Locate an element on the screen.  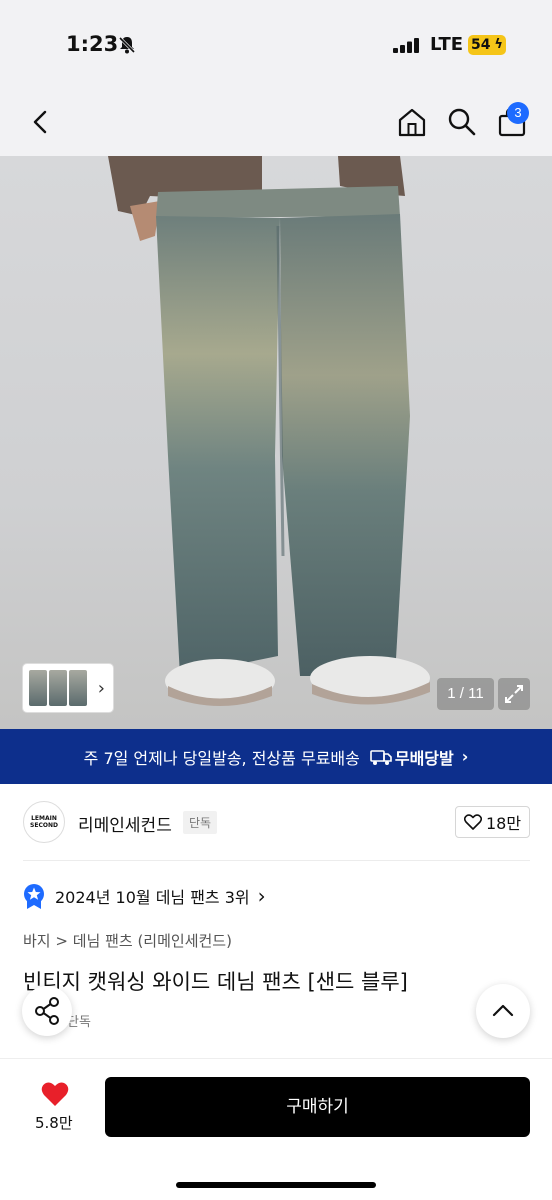
scroll-to-top-button is located at coordinates (503, 1011).